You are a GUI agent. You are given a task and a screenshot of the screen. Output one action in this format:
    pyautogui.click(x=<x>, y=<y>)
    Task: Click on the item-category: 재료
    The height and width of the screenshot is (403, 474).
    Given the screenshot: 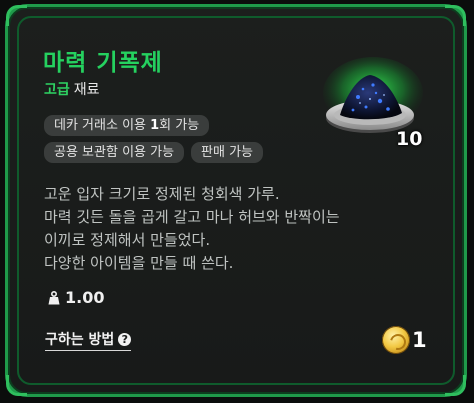 What is the action you would take?
    pyautogui.click(x=86, y=90)
    